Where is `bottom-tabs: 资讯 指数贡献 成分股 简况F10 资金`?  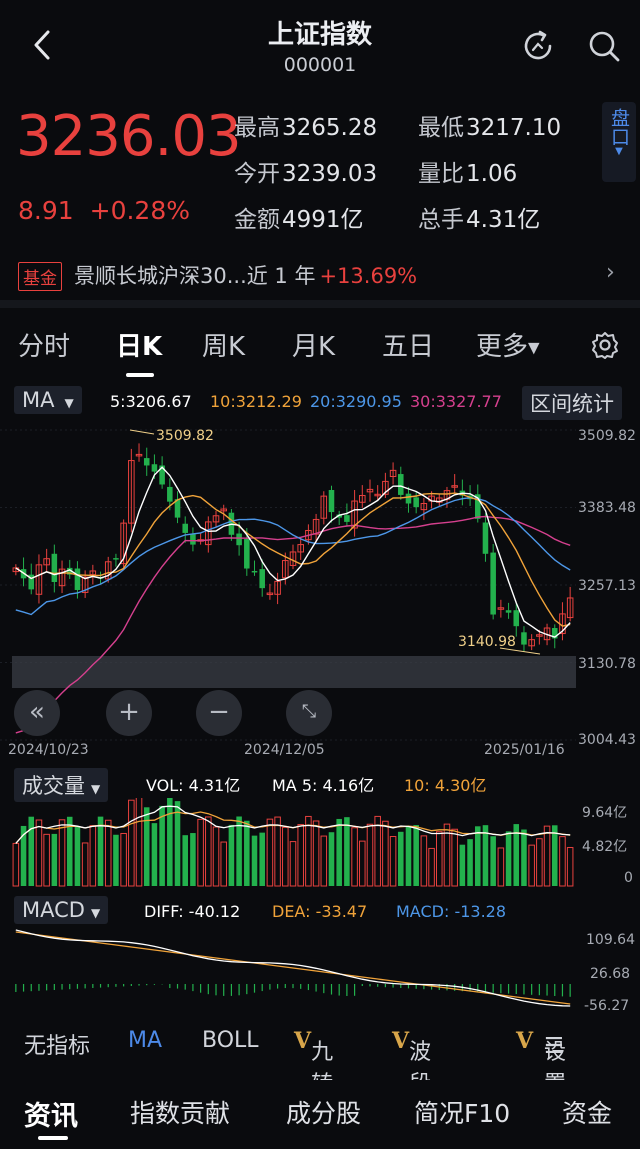 bottom-tabs: 资讯 指数贡献 成分股 简况F10 资金 is located at coordinates (320, 1114).